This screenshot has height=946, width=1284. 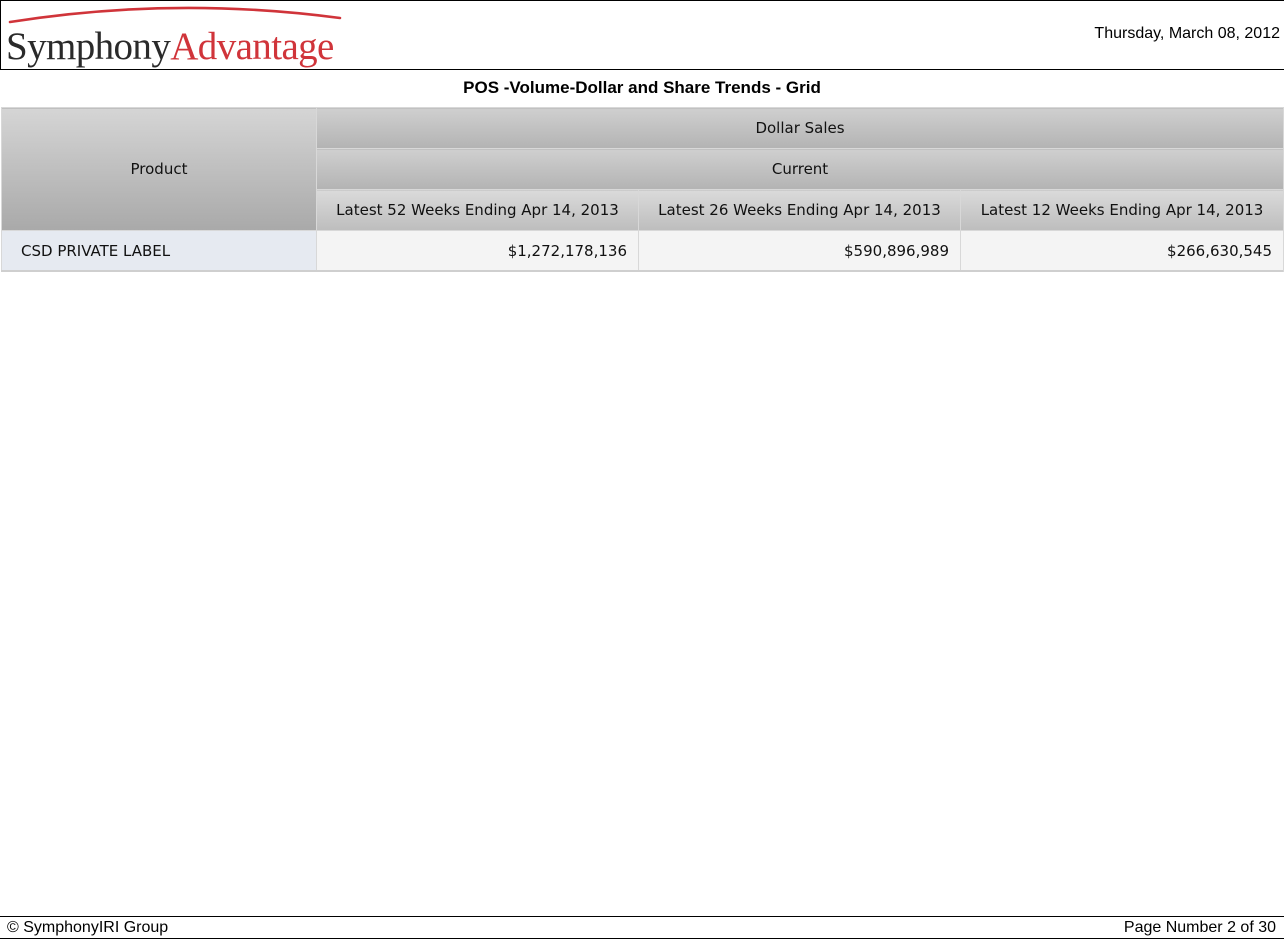 I want to click on value-cell-52-weeks: $1,272,178,136, so click(x=477, y=251).